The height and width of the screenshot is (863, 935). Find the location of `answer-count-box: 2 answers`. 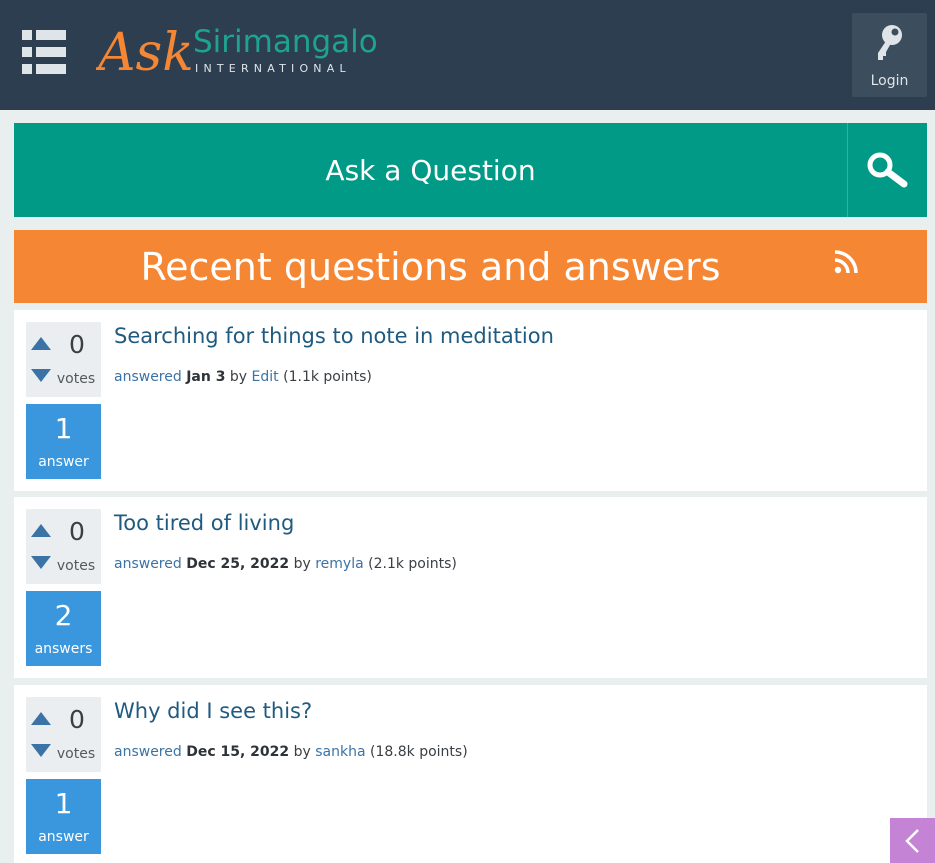

answer-count-box: 2 answers is located at coordinates (63, 628).